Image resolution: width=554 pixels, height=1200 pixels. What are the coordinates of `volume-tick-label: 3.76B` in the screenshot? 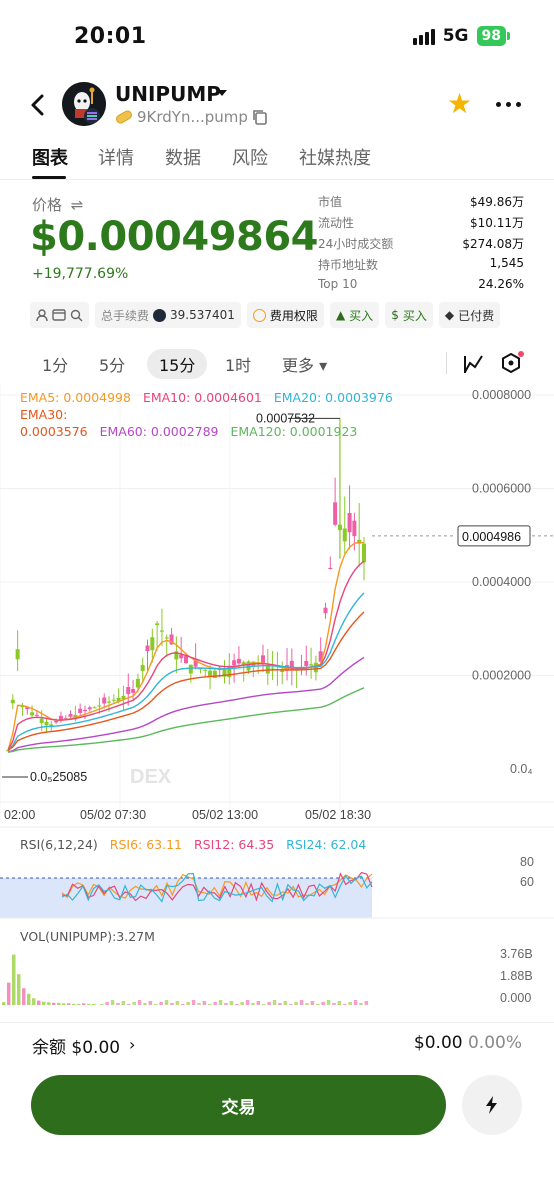 It's located at (516, 954).